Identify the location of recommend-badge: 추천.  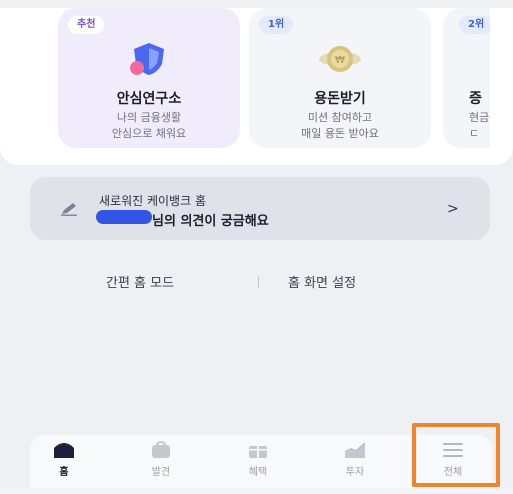
(86, 25).